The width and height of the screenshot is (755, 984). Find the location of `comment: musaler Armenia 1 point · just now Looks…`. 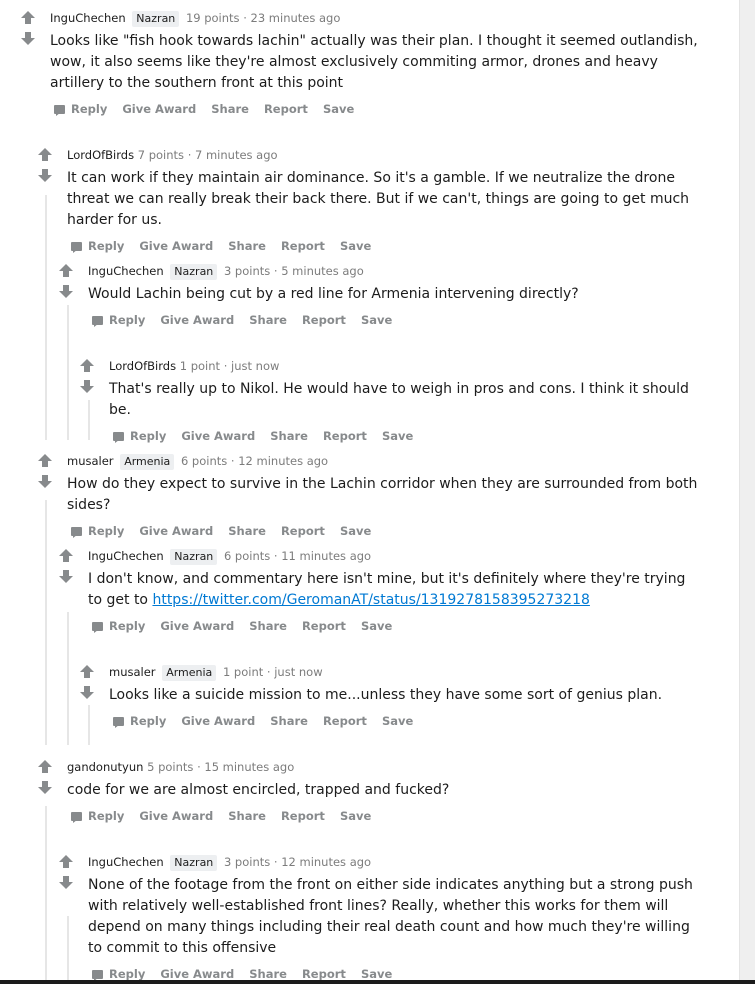

comment: musaler Armenia 1 point · just now Looks… is located at coordinates (387, 696).